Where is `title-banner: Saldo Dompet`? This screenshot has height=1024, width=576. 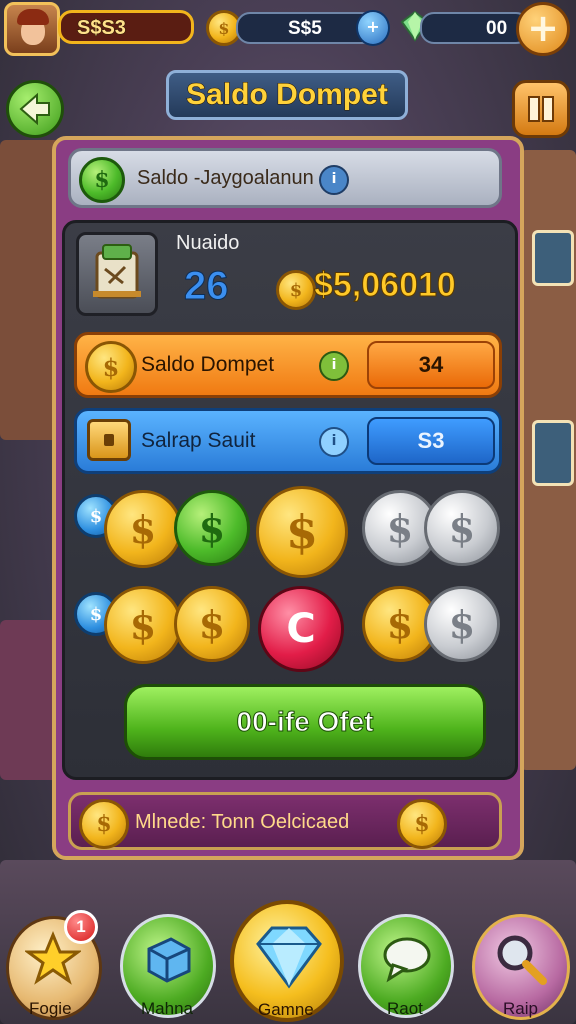
title-banner: Saldo Dompet is located at coordinates (287, 95).